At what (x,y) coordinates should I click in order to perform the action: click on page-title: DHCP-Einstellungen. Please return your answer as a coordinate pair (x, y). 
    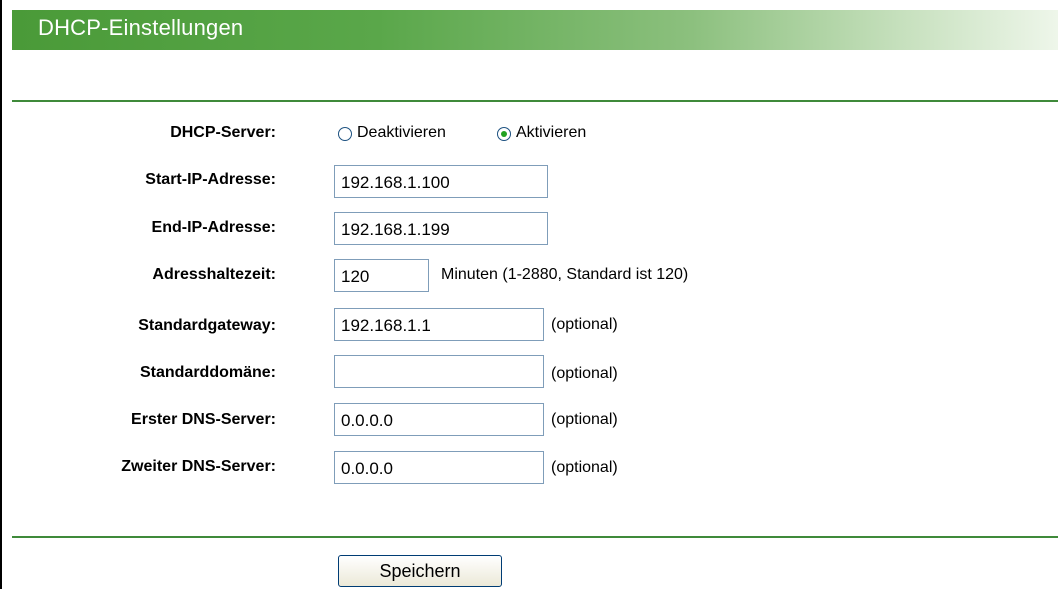
    Looking at the image, I should click on (141, 27).